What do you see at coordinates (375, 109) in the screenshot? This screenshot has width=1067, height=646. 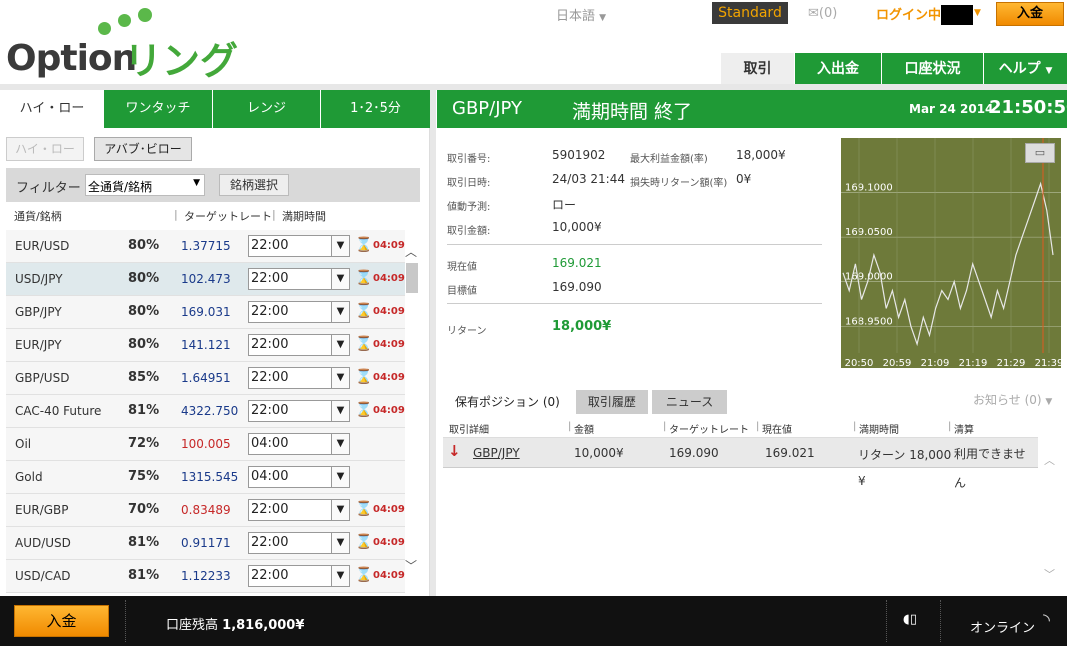 I see `tab-short-term: 1･2･5分` at bounding box center [375, 109].